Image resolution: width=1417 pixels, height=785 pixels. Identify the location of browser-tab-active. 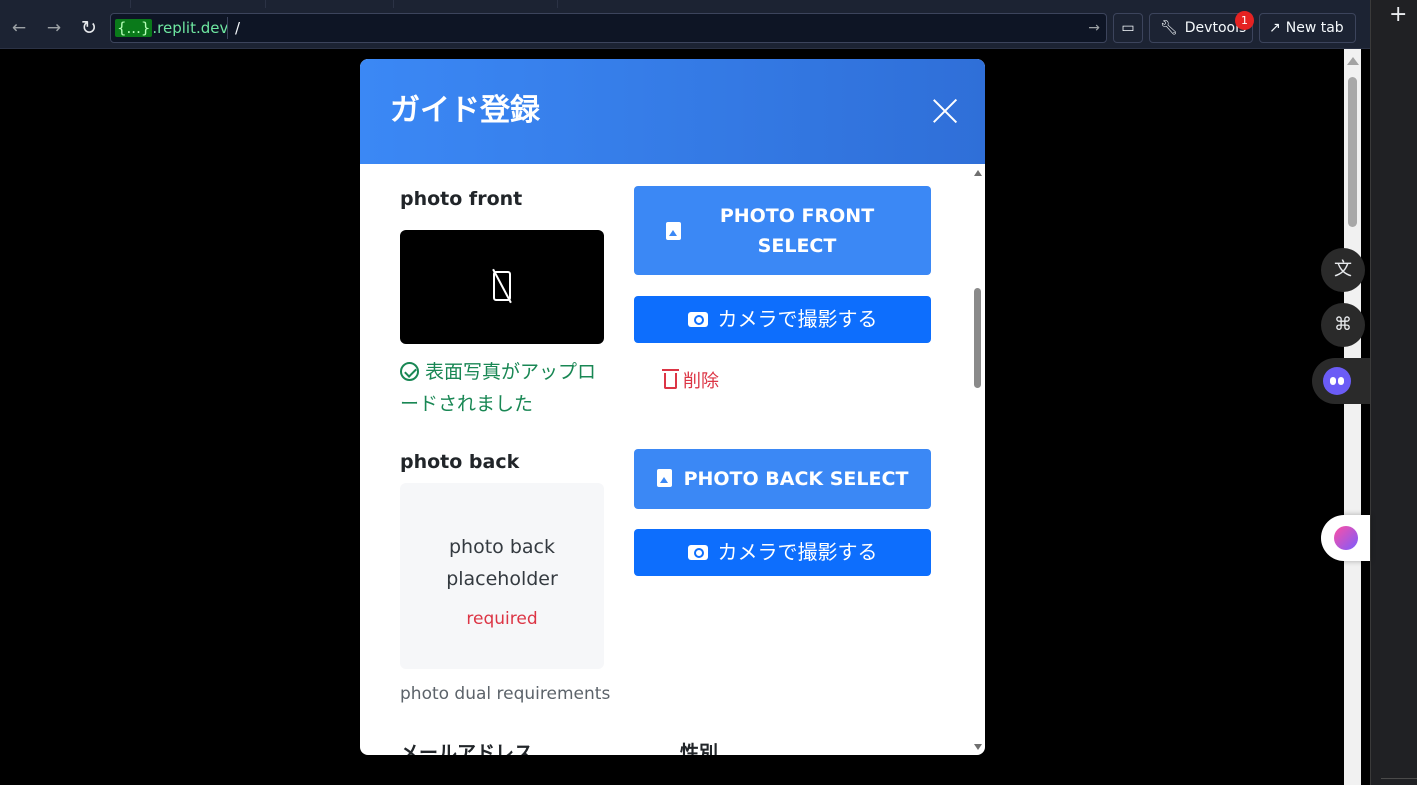
(198, 4).